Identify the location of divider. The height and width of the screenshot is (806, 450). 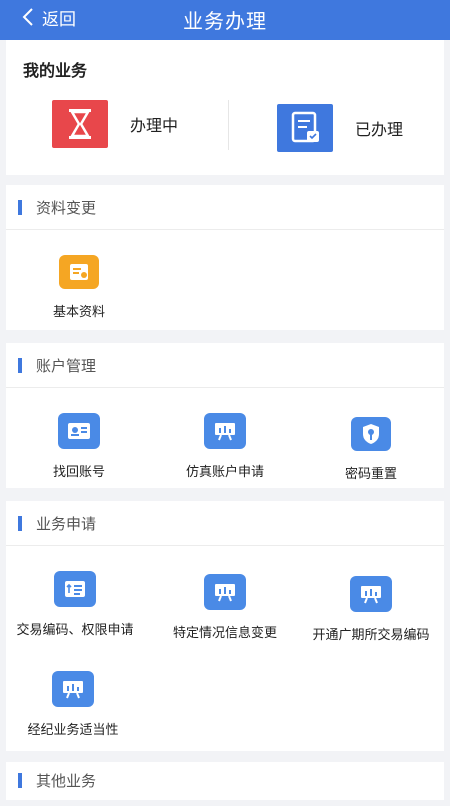
(228, 125).